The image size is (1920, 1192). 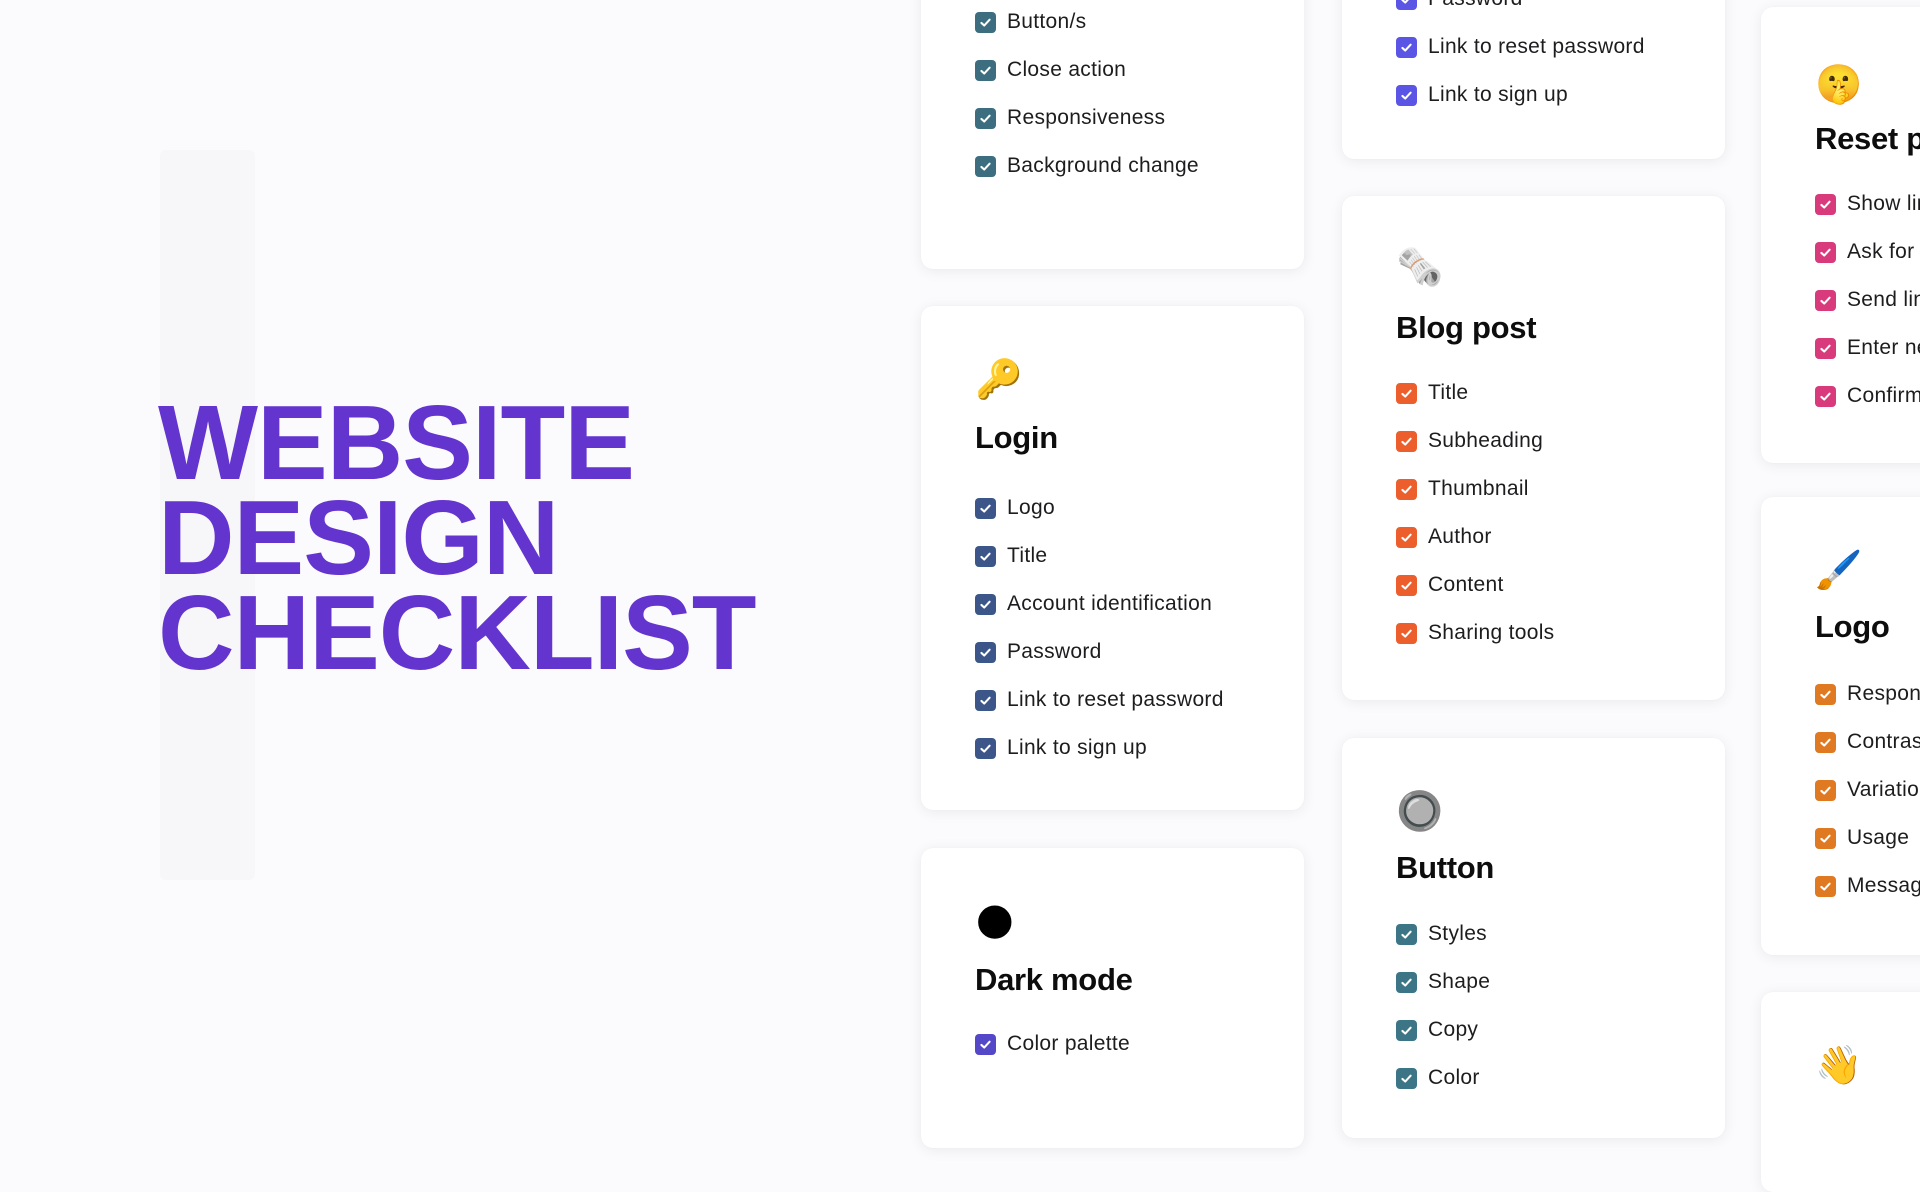 I want to click on checklist-item: Sharing tools, so click(x=1475, y=633).